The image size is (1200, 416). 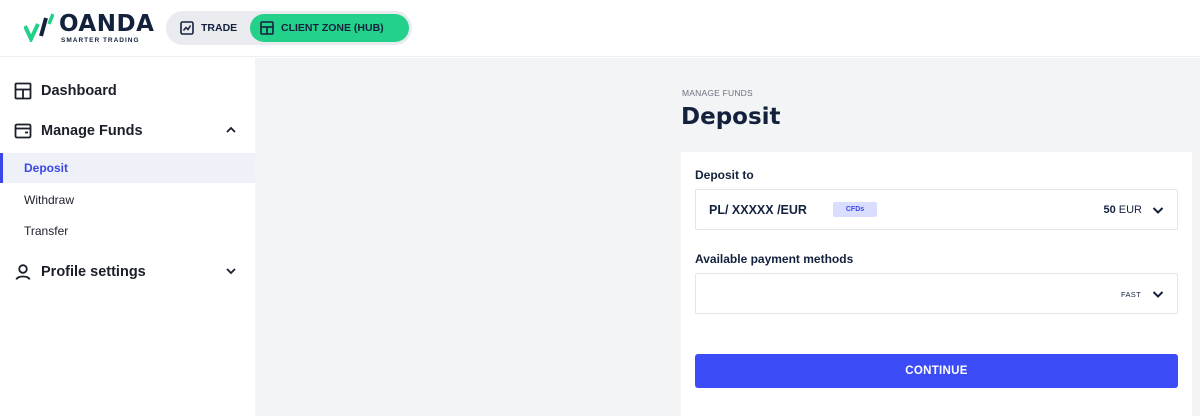 What do you see at coordinates (79, 91) in the screenshot?
I see `sidebar-item-label: Dashboard` at bounding box center [79, 91].